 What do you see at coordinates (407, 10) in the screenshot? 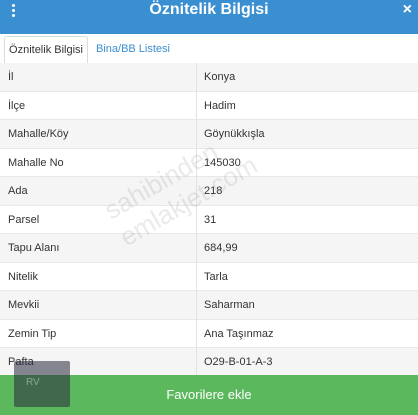
I see `close-icon: ×` at bounding box center [407, 10].